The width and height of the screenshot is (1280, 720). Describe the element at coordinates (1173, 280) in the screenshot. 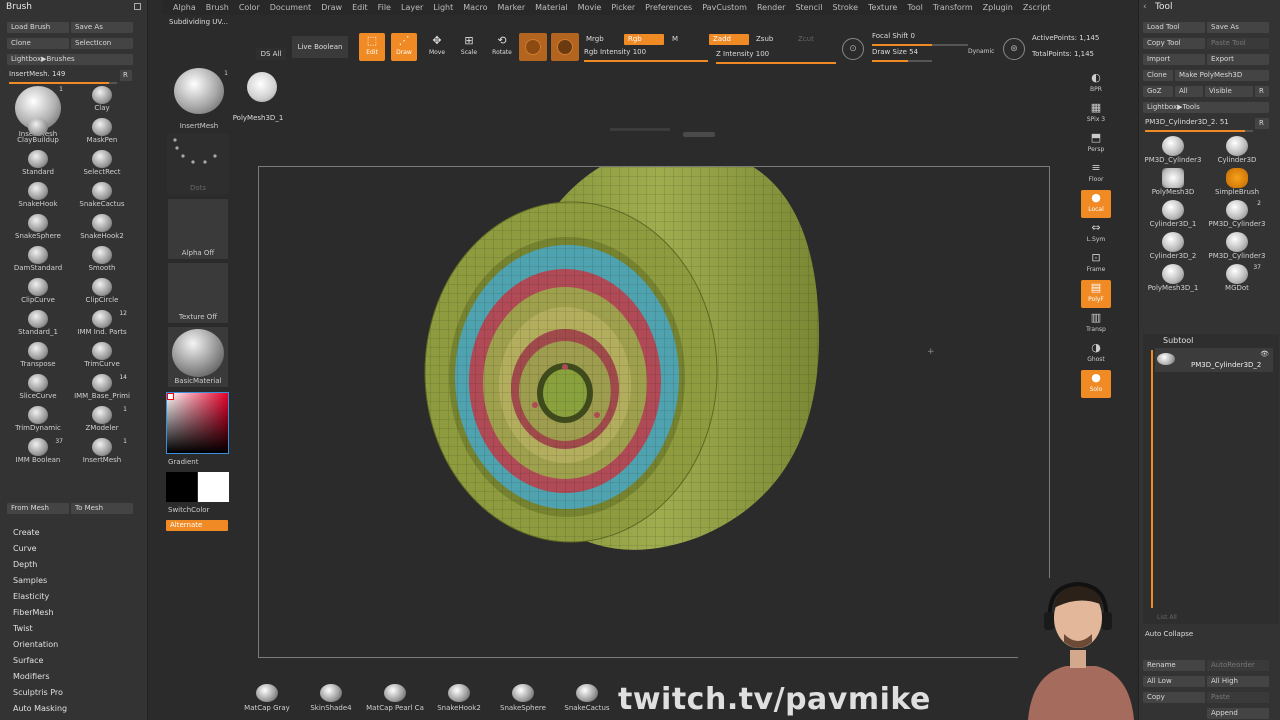

I see `tool-polymesh3d-1: PolyMesh3D_1` at that location.